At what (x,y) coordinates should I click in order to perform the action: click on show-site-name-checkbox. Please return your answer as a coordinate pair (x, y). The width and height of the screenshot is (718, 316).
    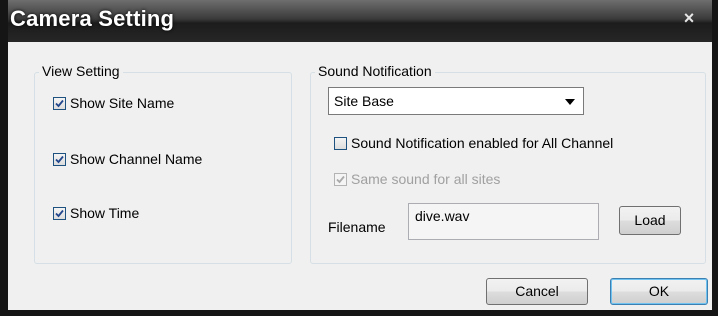
    Looking at the image, I should click on (59, 103).